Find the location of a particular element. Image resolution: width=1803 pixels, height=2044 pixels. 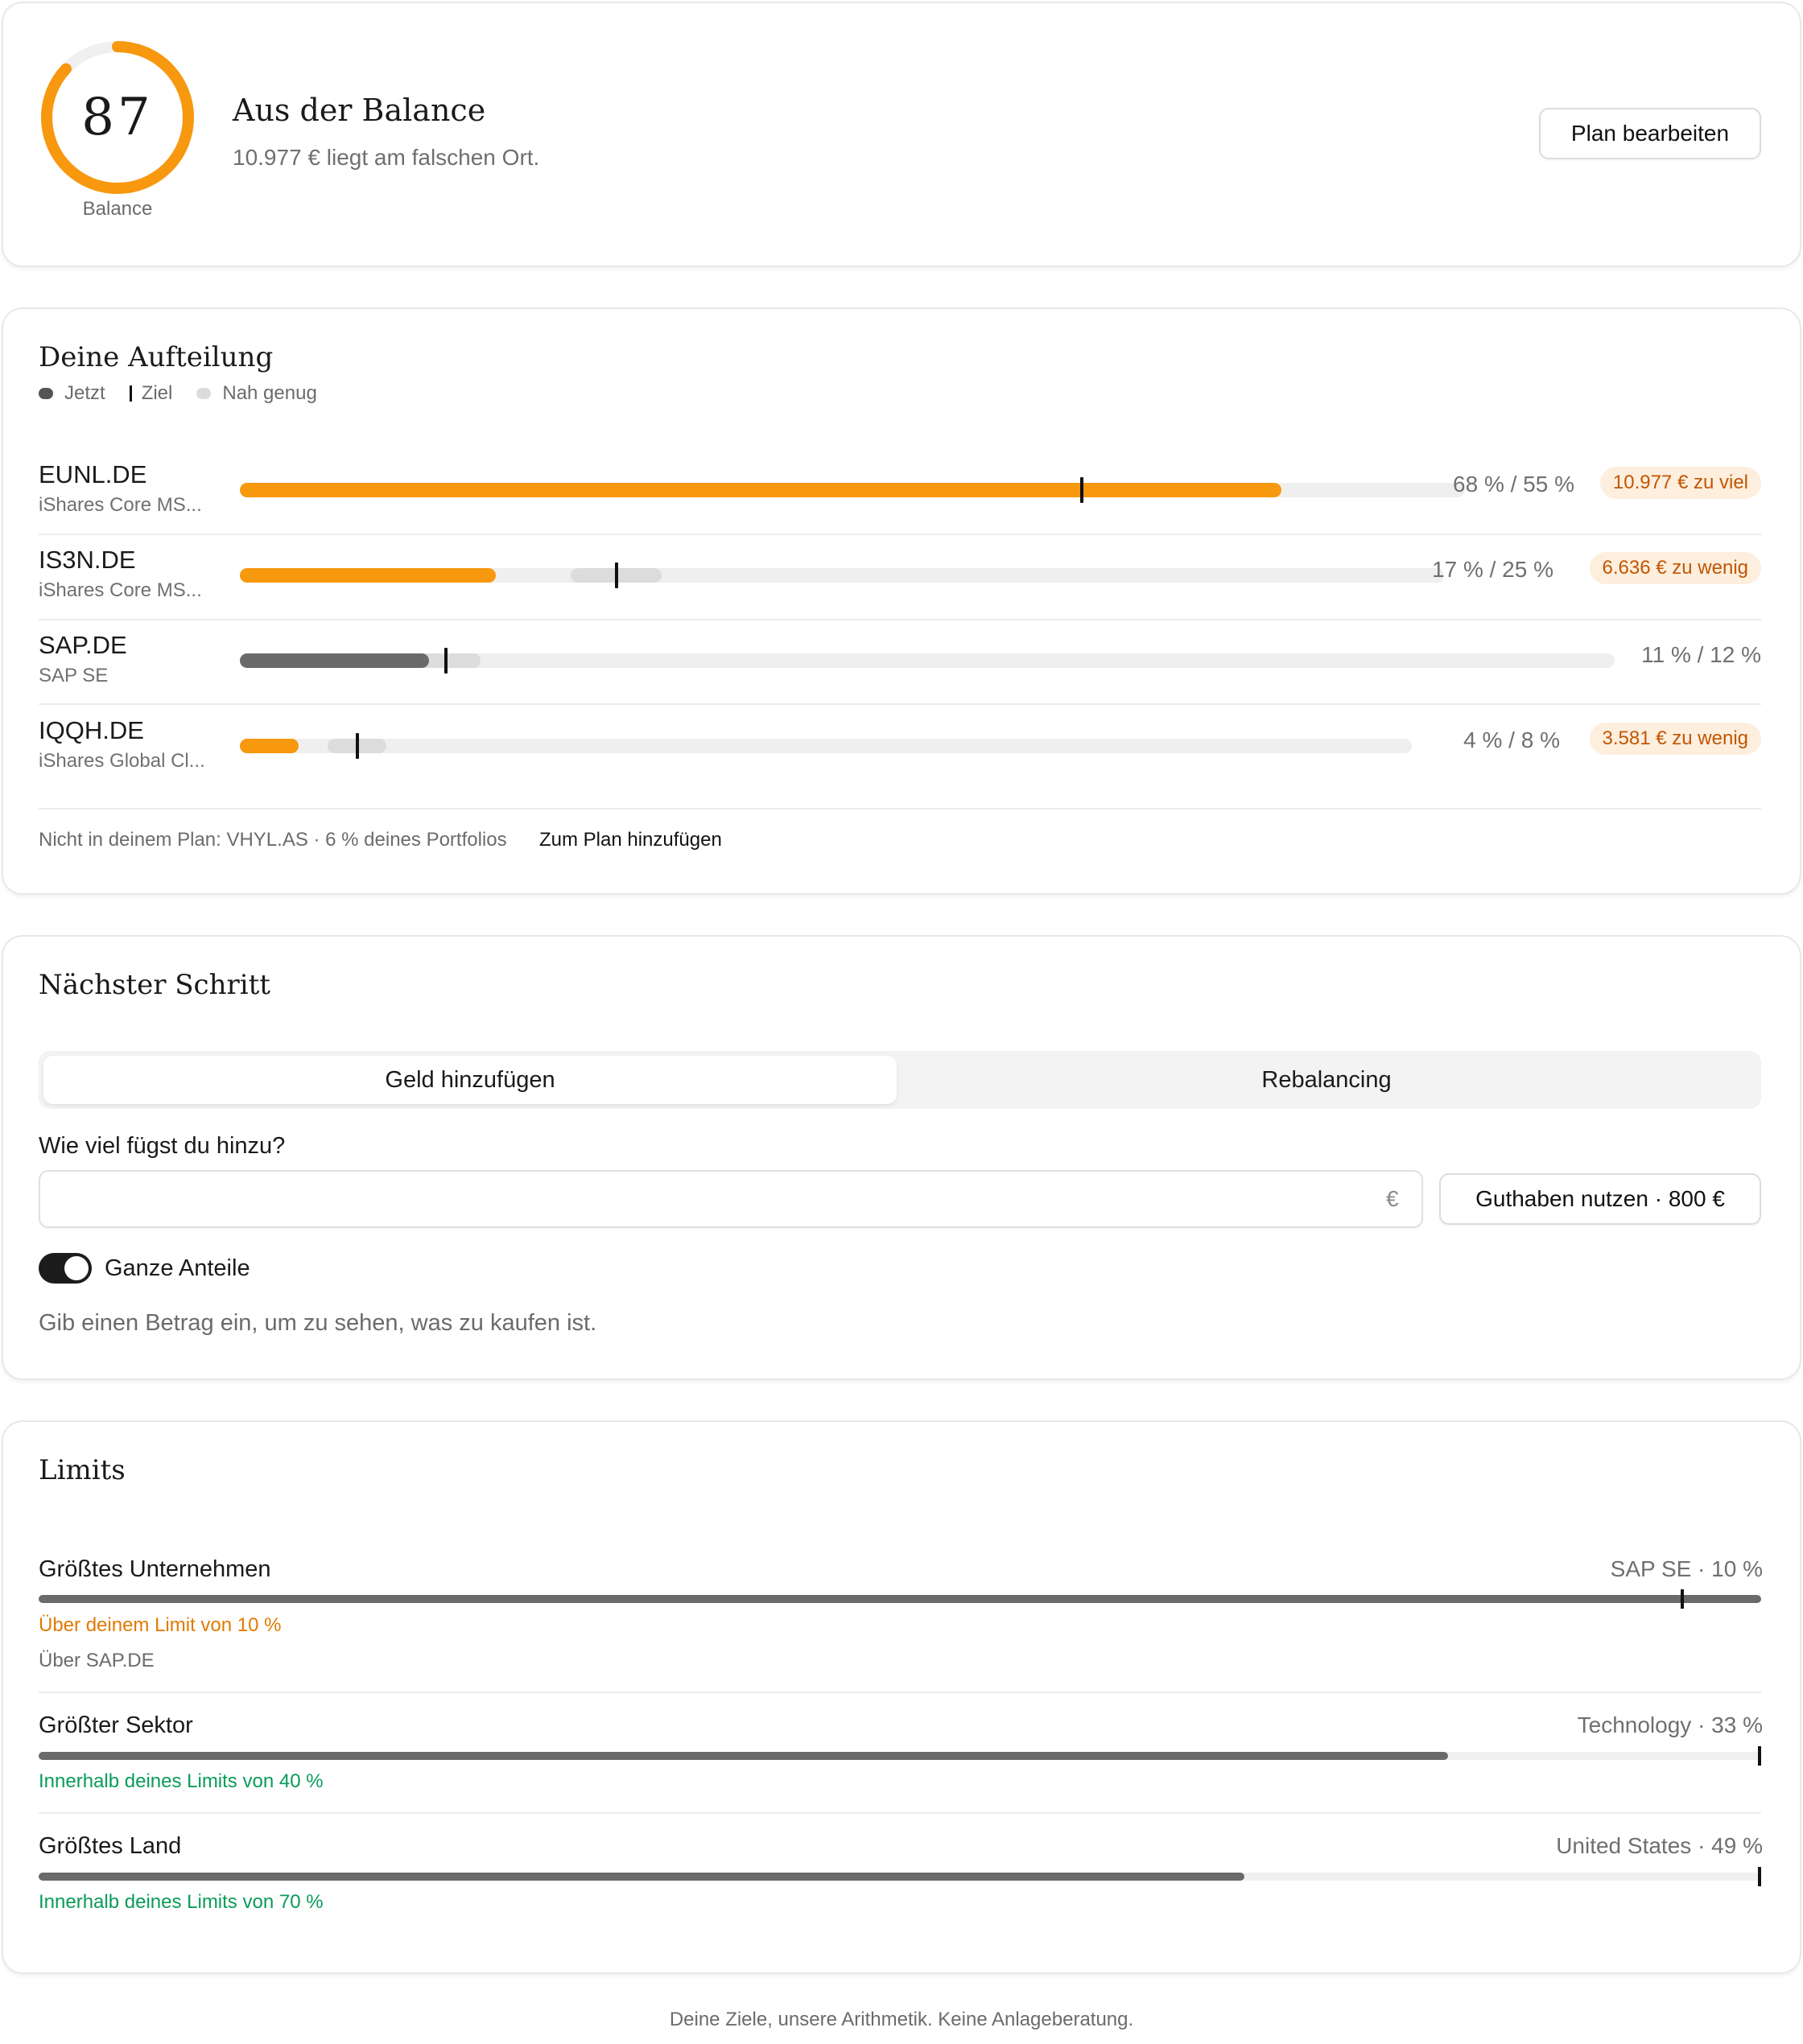

next-step-tabs: Geld hinzufügen Rebalancing is located at coordinates (900, 1080).